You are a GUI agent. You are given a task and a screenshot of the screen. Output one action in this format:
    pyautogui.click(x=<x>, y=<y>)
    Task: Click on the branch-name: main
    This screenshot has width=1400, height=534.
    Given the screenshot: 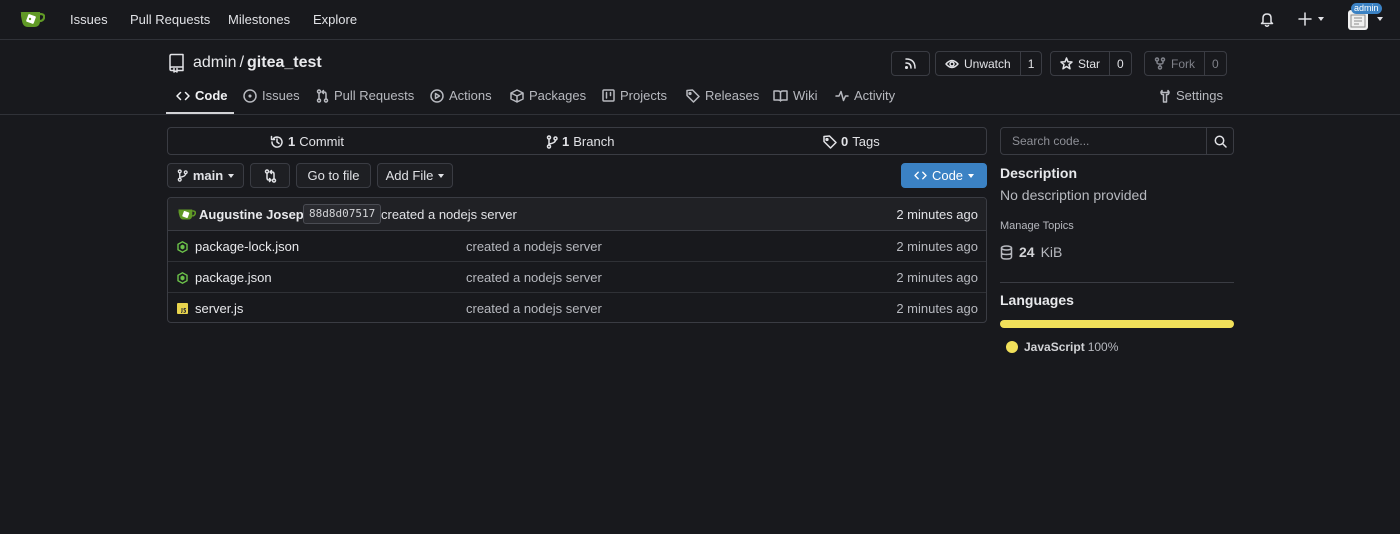 What is the action you would take?
    pyautogui.click(x=208, y=175)
    